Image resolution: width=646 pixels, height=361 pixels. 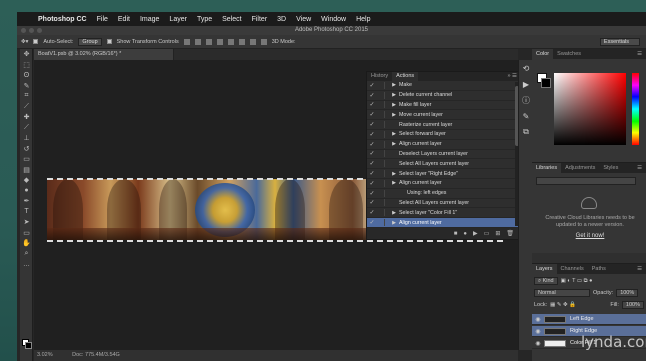 I want to click on action-row: ✓ Select All Layers current layer, so click(x=443, y=204).